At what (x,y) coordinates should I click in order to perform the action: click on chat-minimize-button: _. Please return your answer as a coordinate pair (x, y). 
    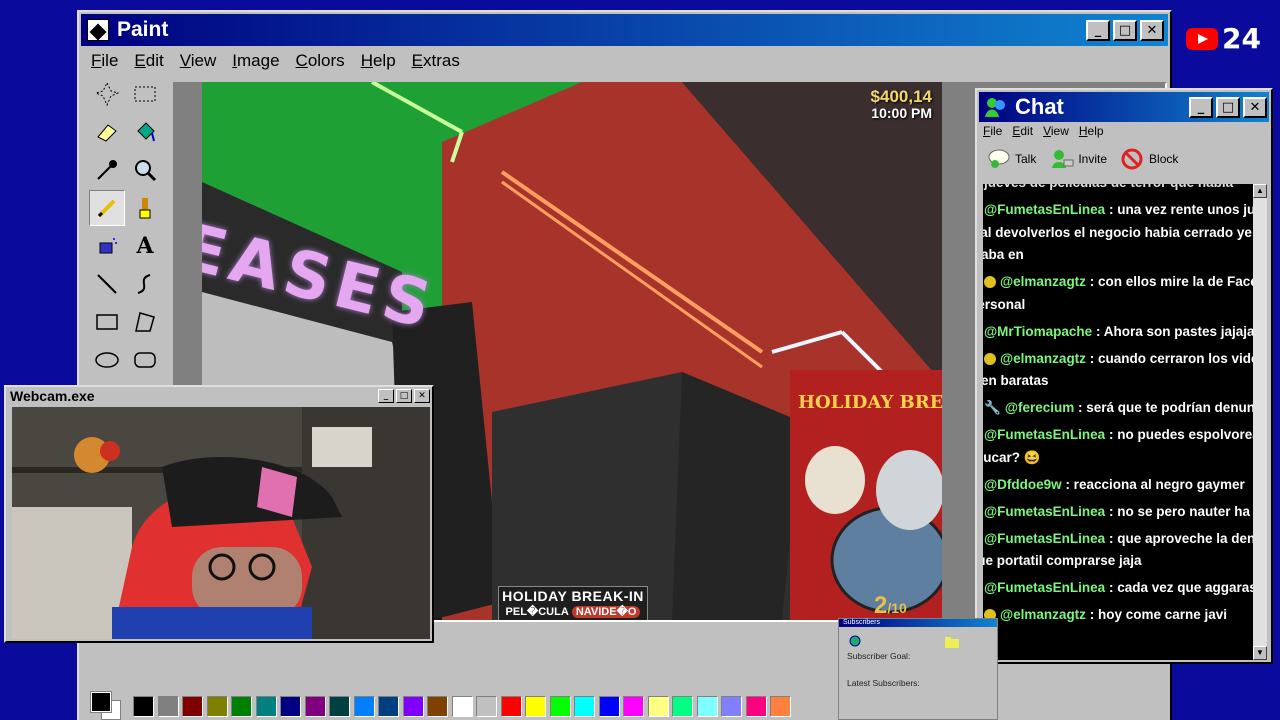
    Looking at the image, I should click on (1201, 107).